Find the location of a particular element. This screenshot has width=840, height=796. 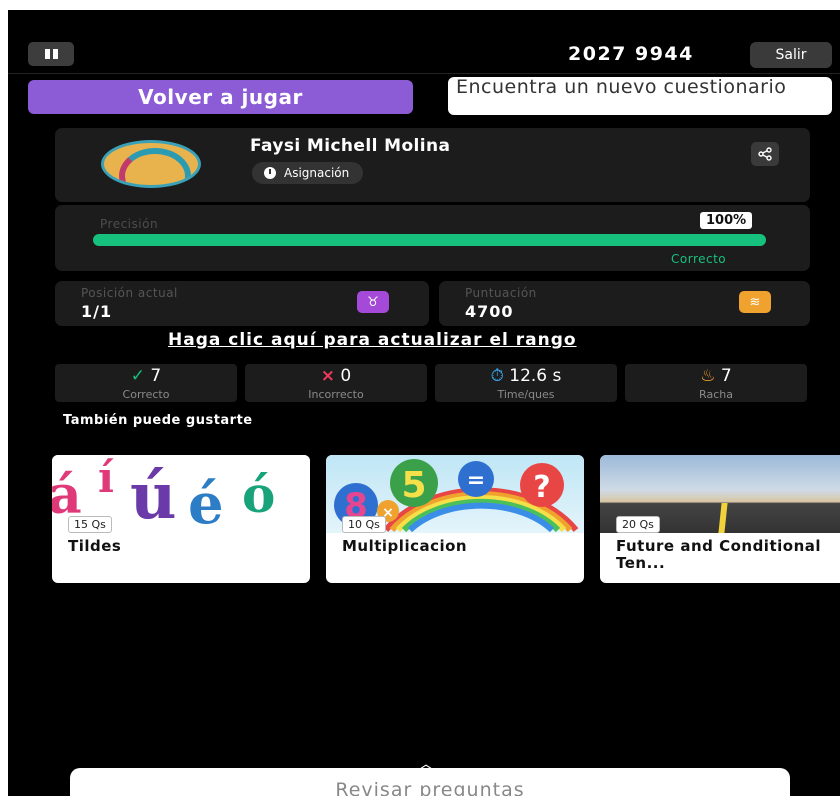

stat-incorrect: × 0 Incorrecto is located at coordinates (336, 383).